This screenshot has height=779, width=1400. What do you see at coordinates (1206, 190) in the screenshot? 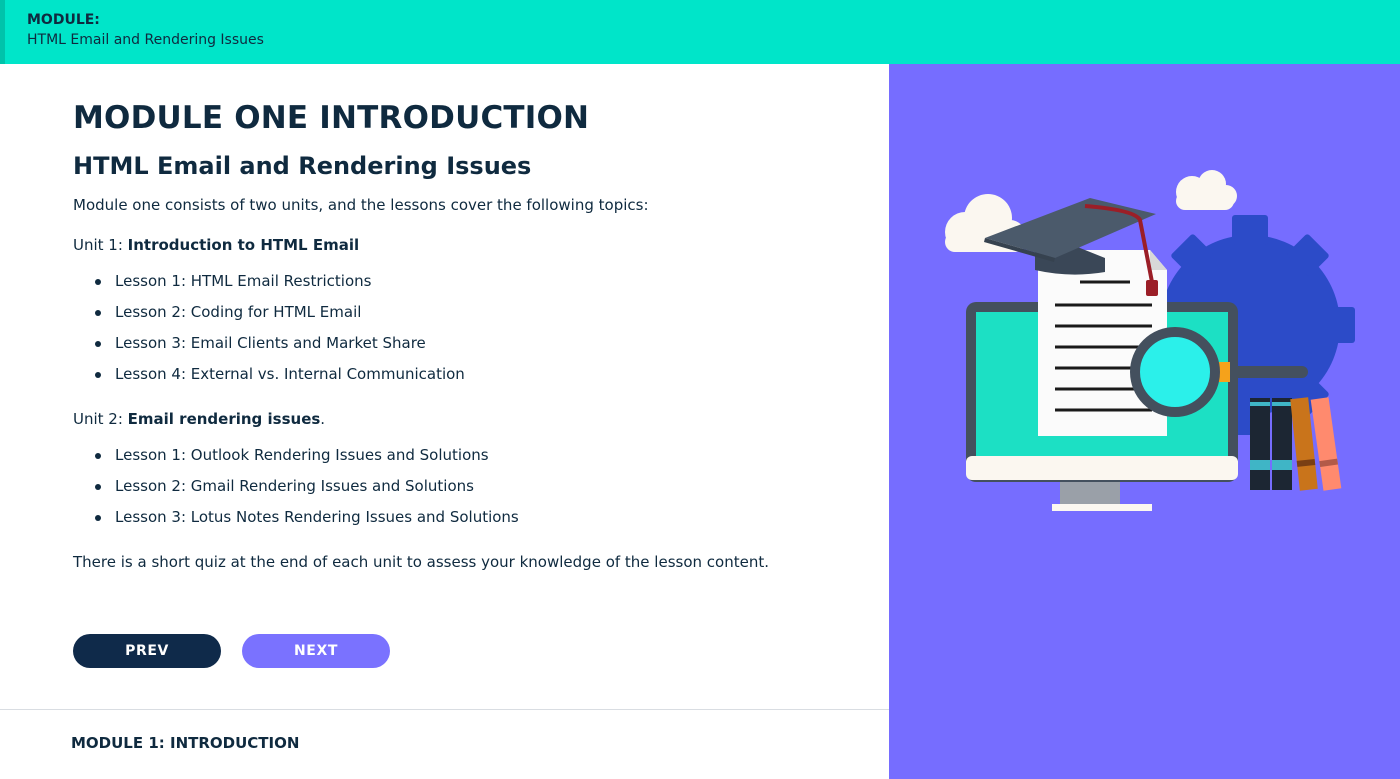
I see `cloud-icon` at bounding box center [1206, 190].